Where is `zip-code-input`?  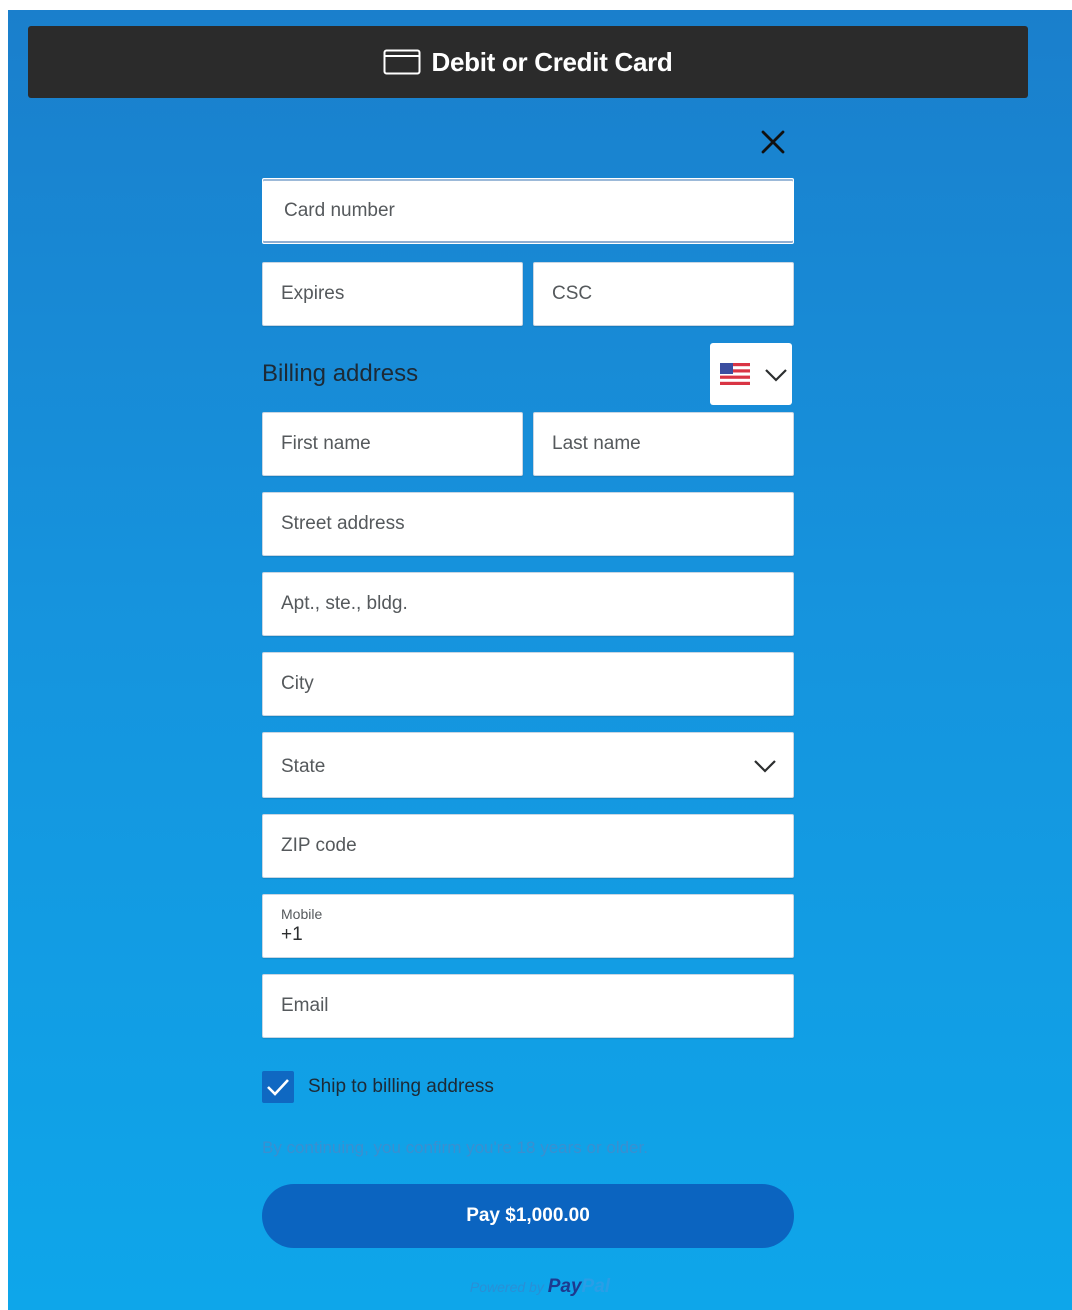 zip-code-input is located at coordinates (528, 846).